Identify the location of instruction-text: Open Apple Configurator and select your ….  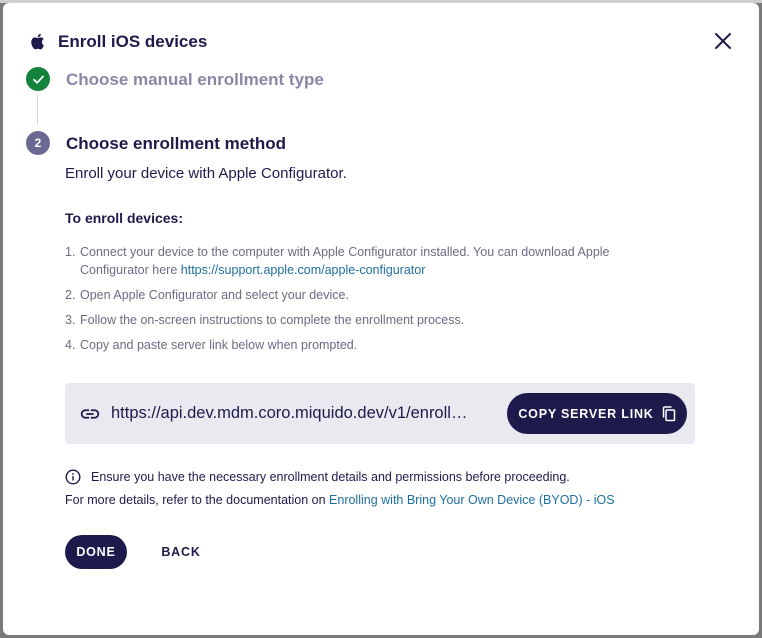
(214, 295).